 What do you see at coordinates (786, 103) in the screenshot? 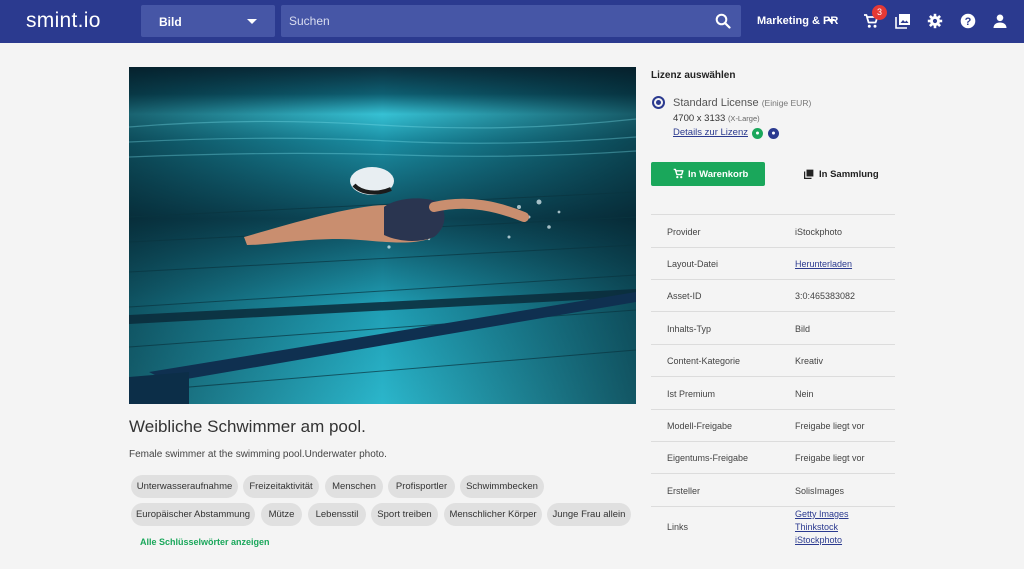
I see `license-price-note: (Einige EUR)` at bounding box center [786, 103].